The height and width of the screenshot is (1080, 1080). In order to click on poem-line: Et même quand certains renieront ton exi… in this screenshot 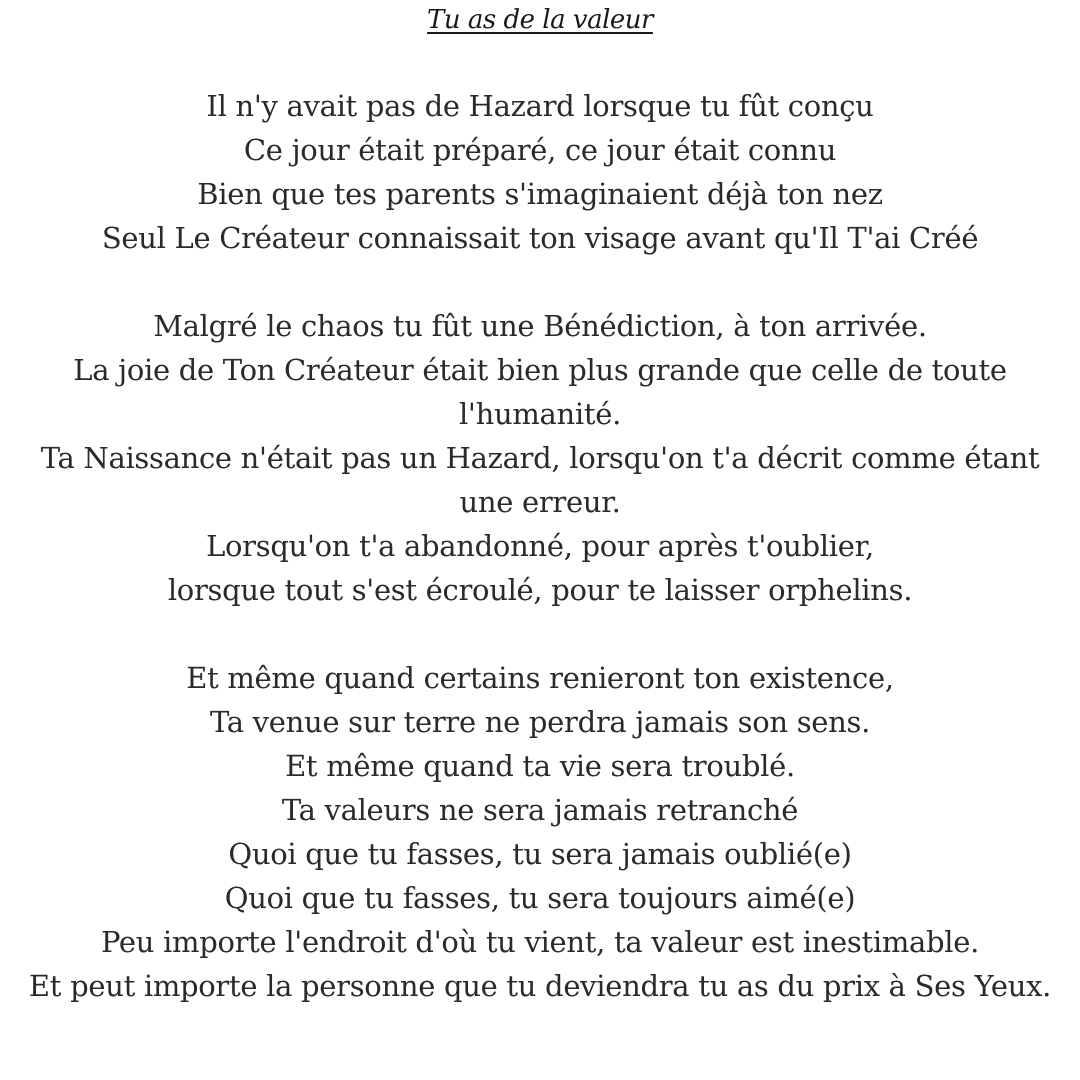, I will do `click(540, 678)`.